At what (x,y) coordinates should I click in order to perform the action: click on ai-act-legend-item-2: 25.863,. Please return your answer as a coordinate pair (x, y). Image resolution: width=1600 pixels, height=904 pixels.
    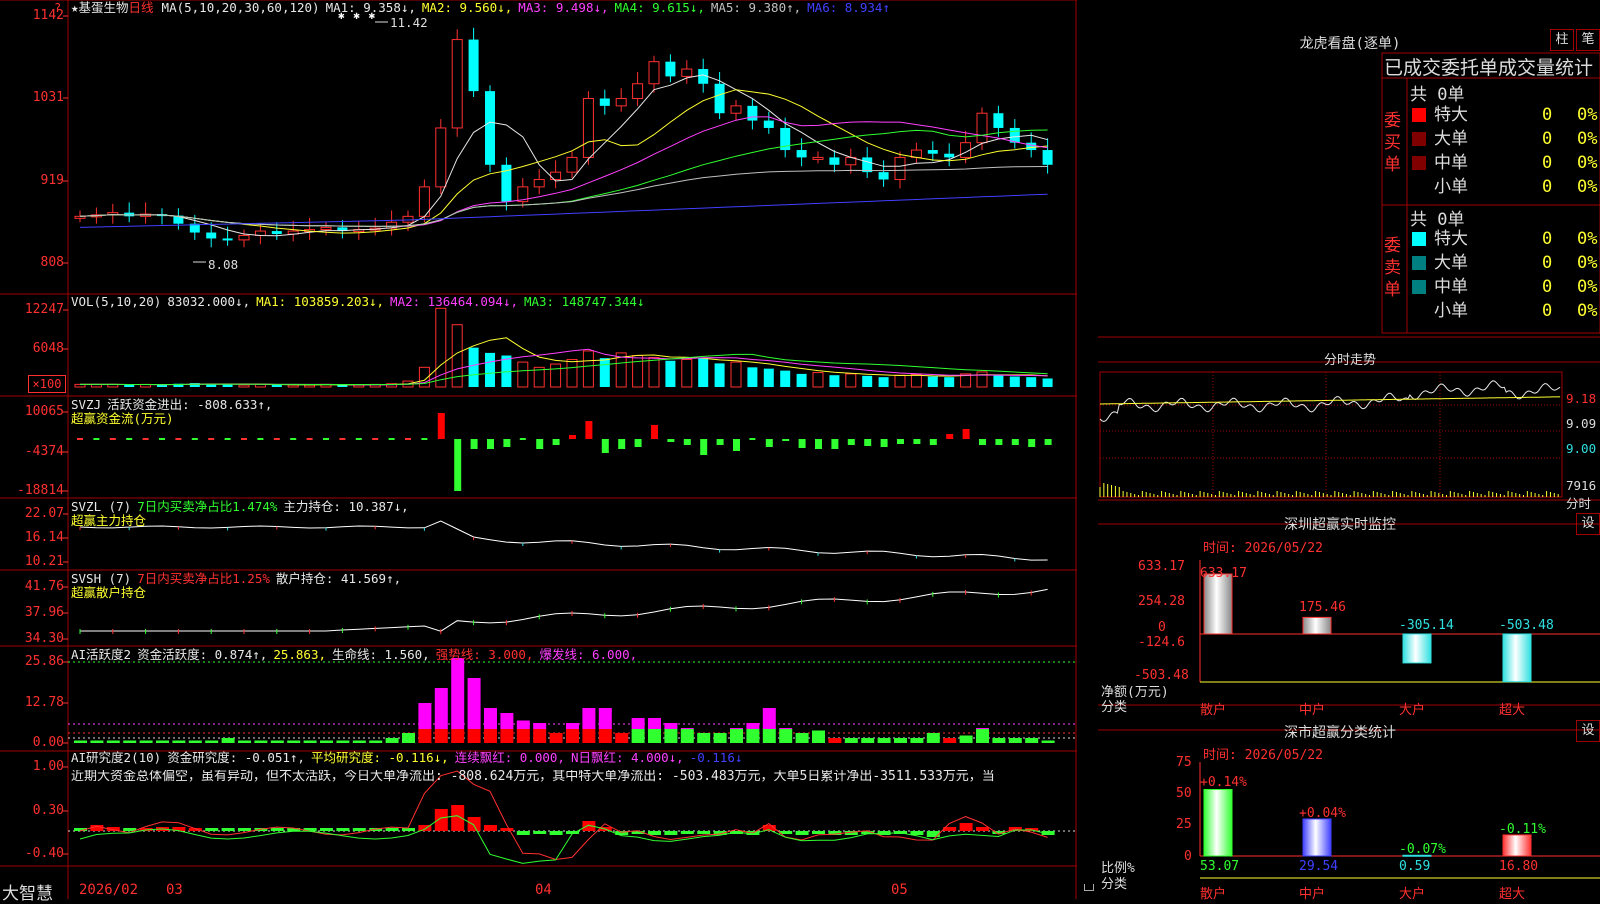
    Looking at the image, I should click on (299, 654).